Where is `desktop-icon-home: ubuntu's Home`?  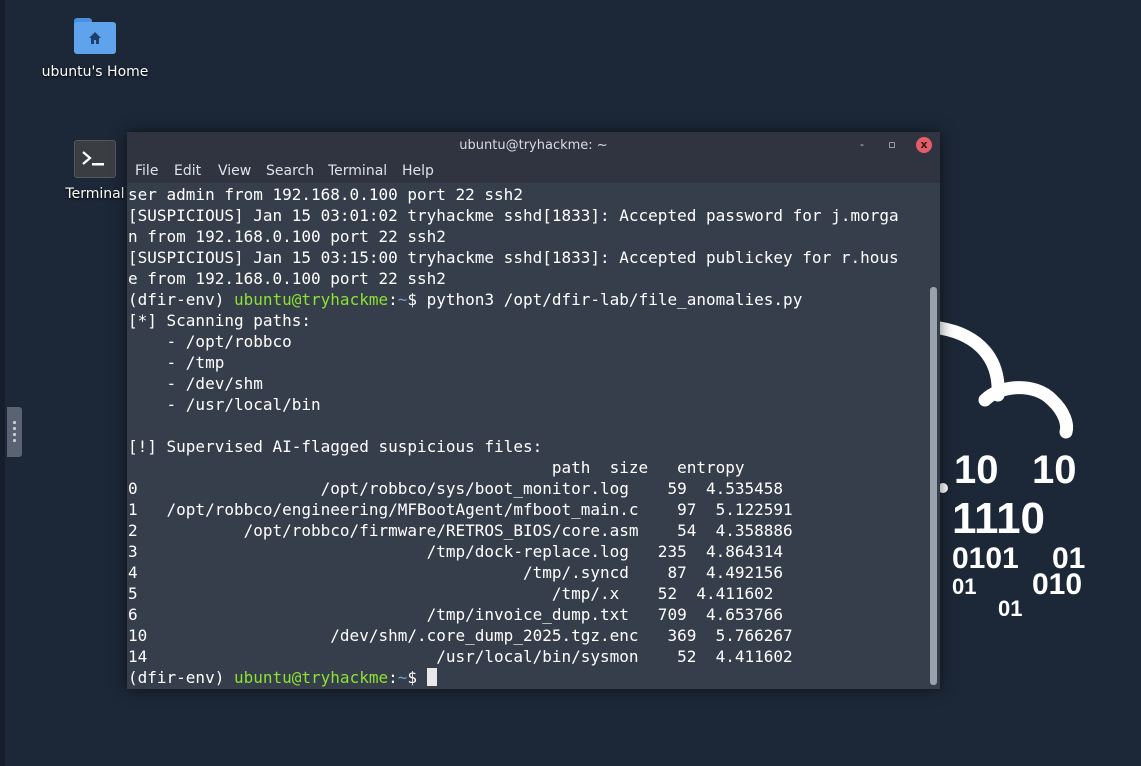
desktop-icon-home: ubuntu's Home is located at coordinates (95, 48).